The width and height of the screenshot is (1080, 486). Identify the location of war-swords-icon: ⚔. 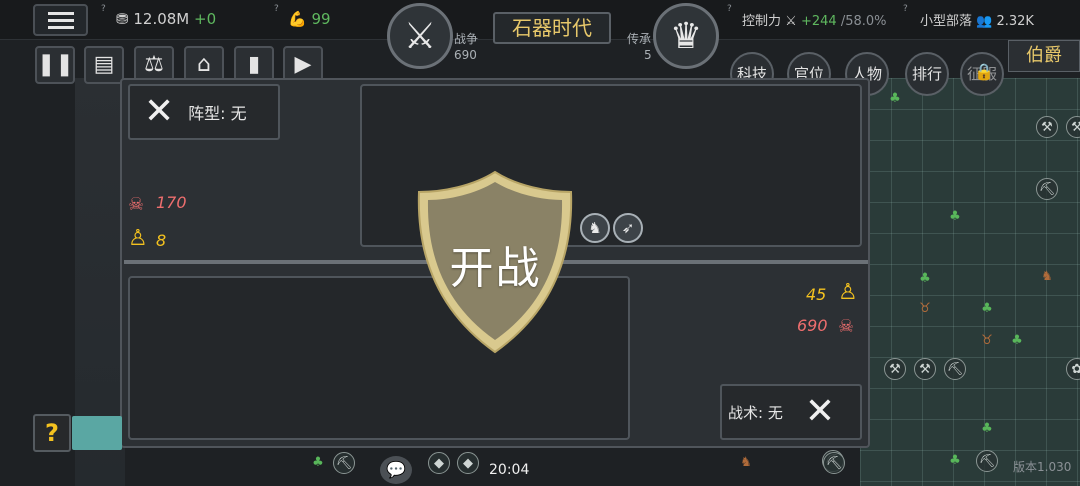
(420, 36).